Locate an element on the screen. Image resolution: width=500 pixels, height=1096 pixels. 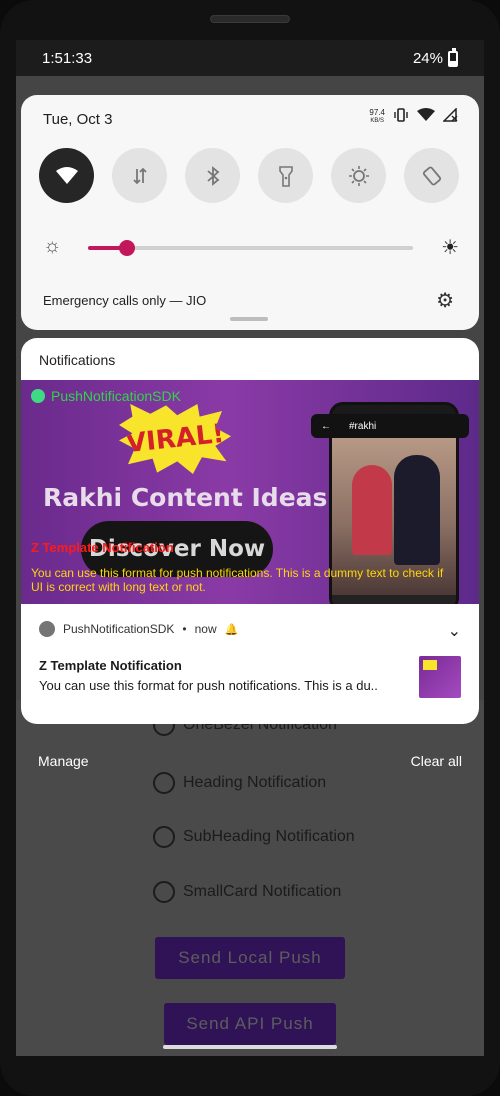
bluetooth-tile is located at coordinates (212, 175).